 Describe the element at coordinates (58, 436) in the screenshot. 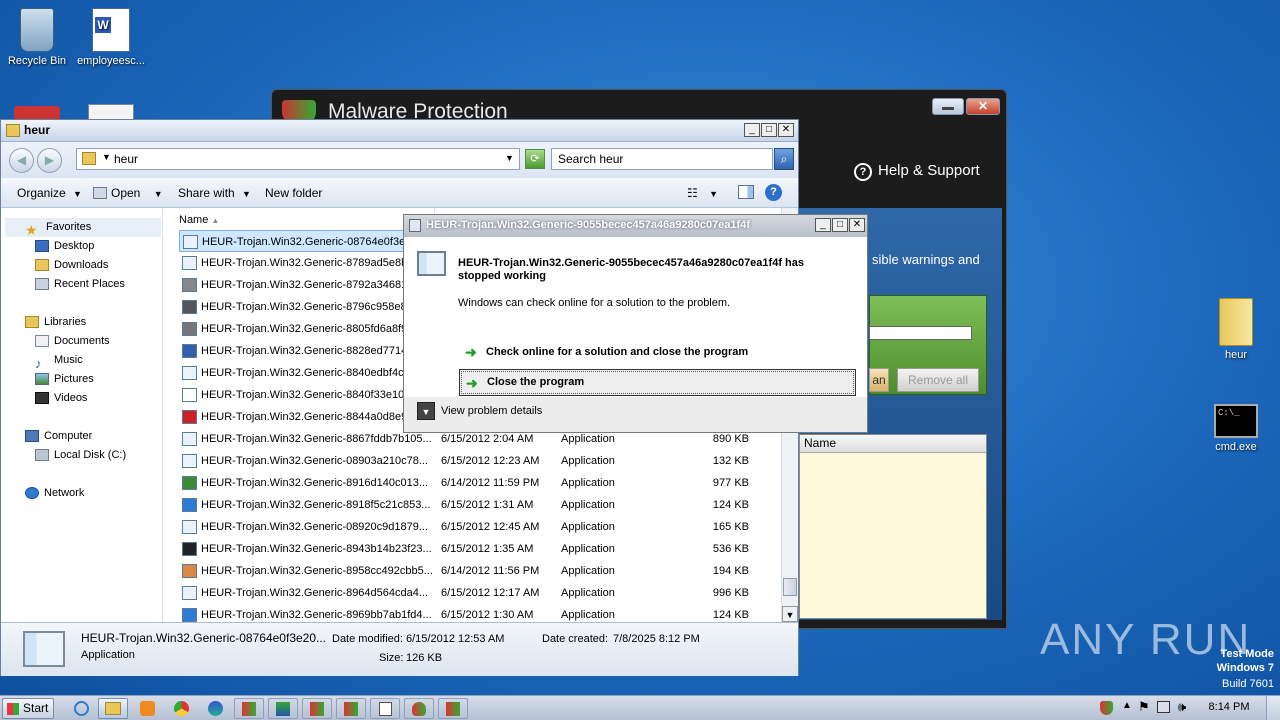

I see `nav-computer: Computer` at that location.